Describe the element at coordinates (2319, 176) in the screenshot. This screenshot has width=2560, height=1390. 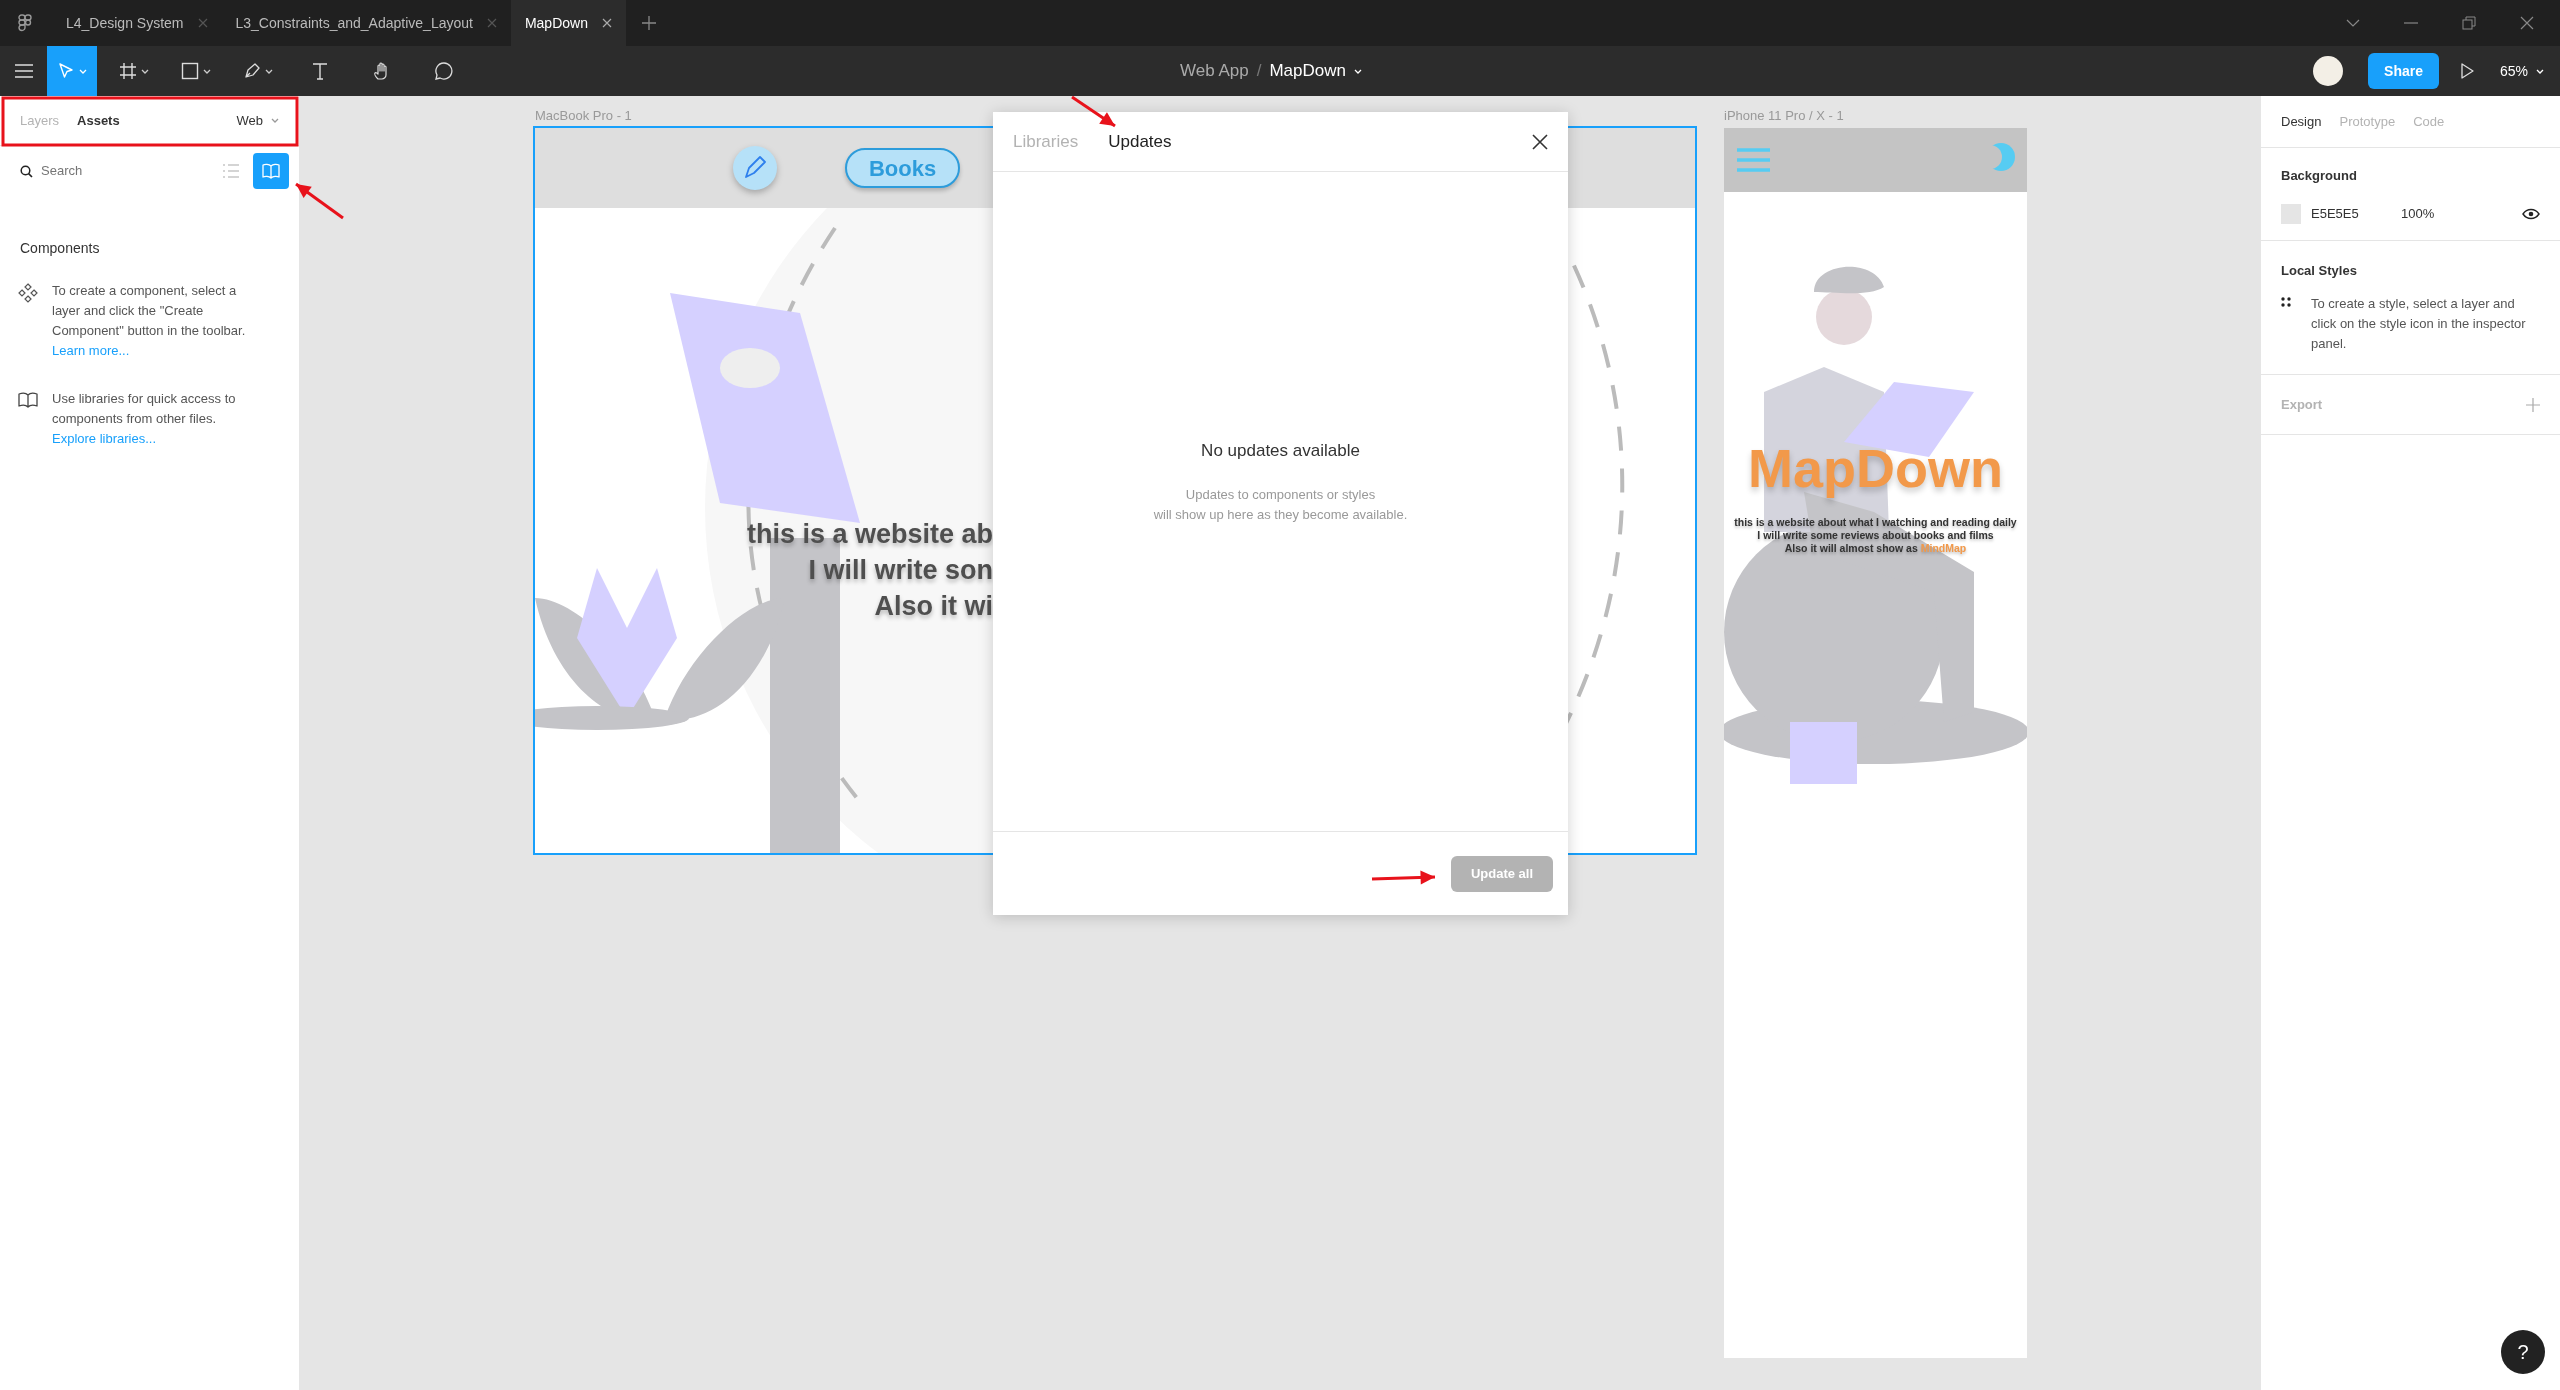
I see `section-title: Background` at that location.